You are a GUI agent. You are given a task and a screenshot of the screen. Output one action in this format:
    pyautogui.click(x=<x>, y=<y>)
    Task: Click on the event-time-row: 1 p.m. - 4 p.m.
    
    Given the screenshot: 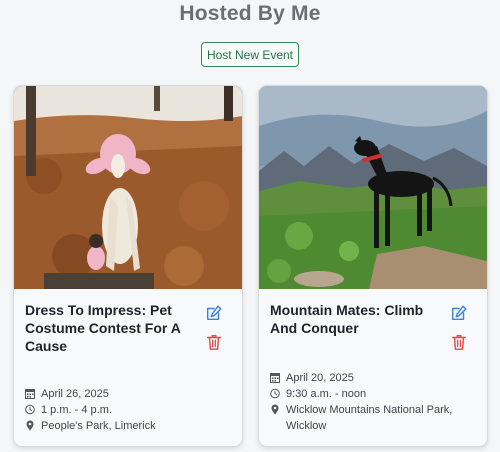 What is the action you would take?
    pyautogui.click(x=130, y=410)
    